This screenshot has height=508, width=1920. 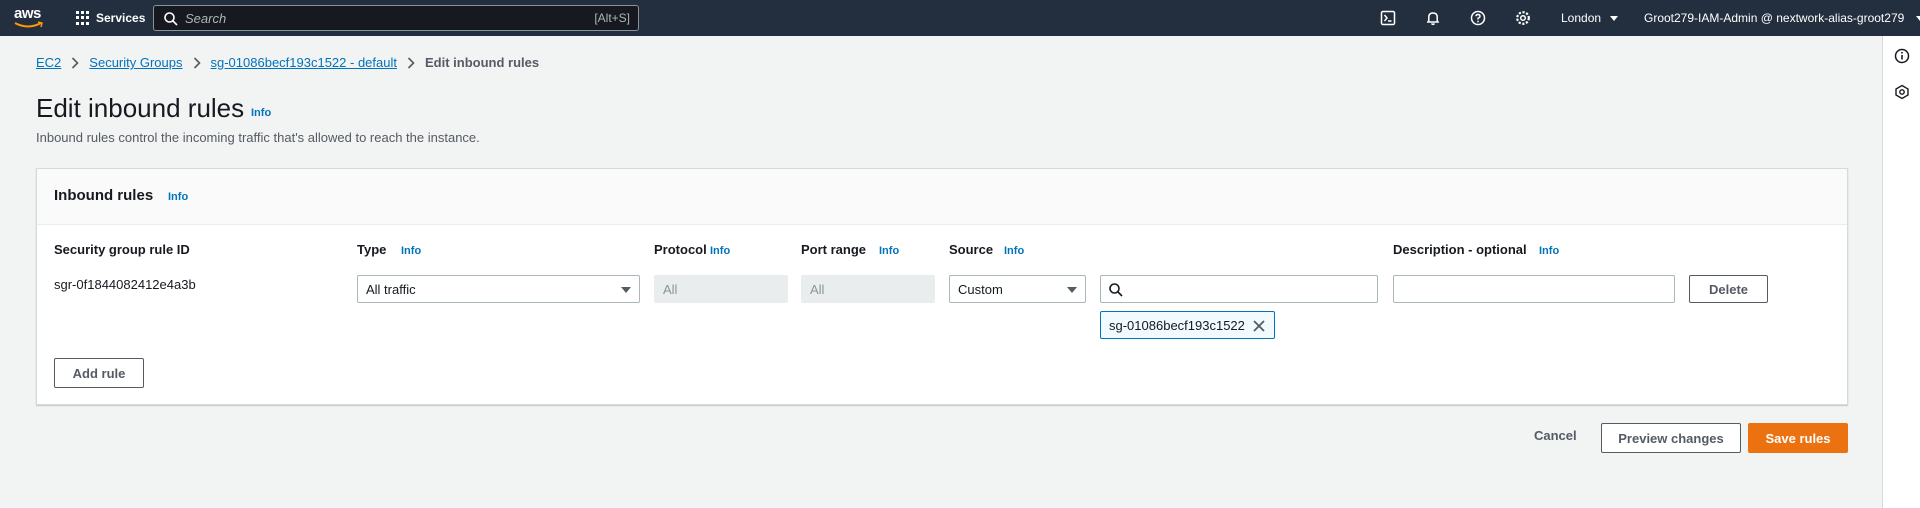 What do you see at coordinates (1017, 289) in the screenshot?
I see `source-type-select: Custom` at bounding box center [1017, 289].